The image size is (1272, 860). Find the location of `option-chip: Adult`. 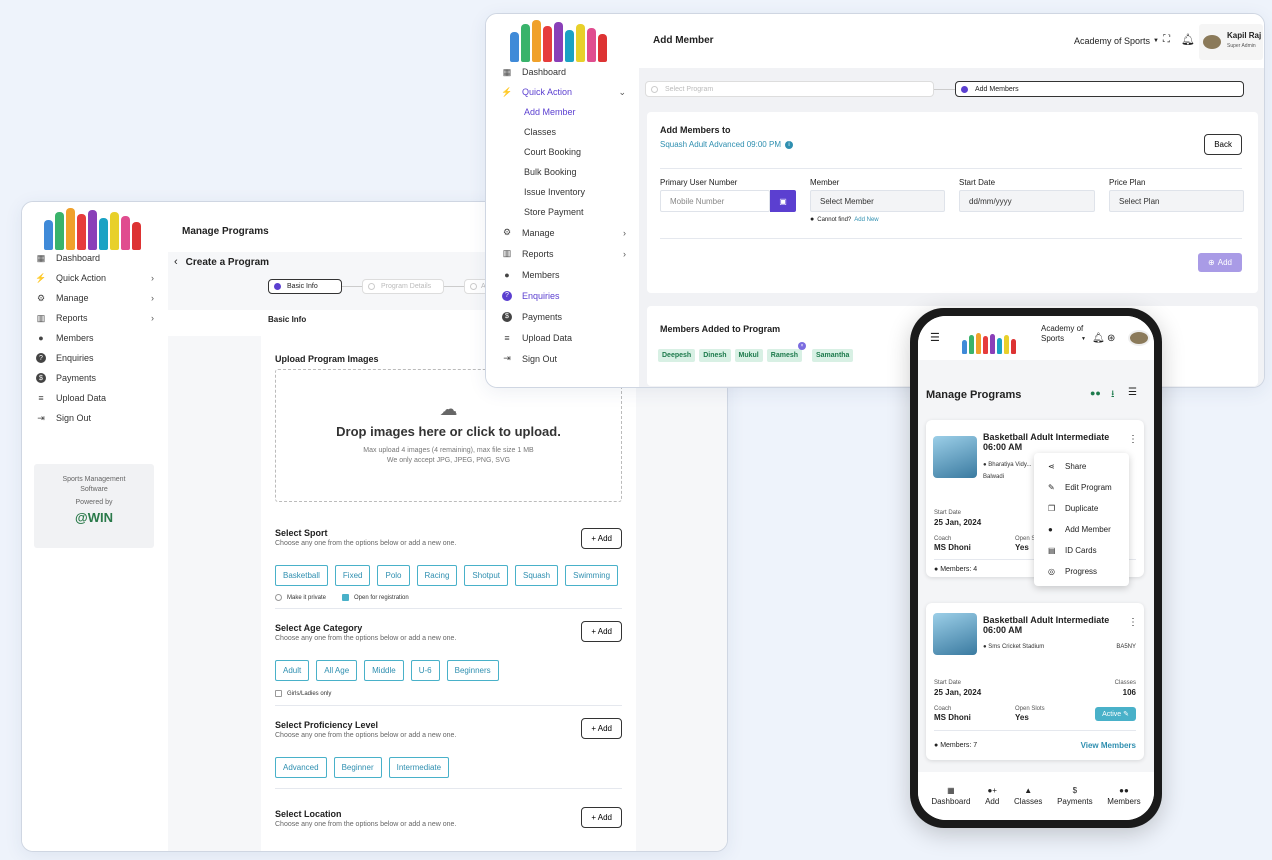

option-chip: Adult is located at coordinates (292, 670).